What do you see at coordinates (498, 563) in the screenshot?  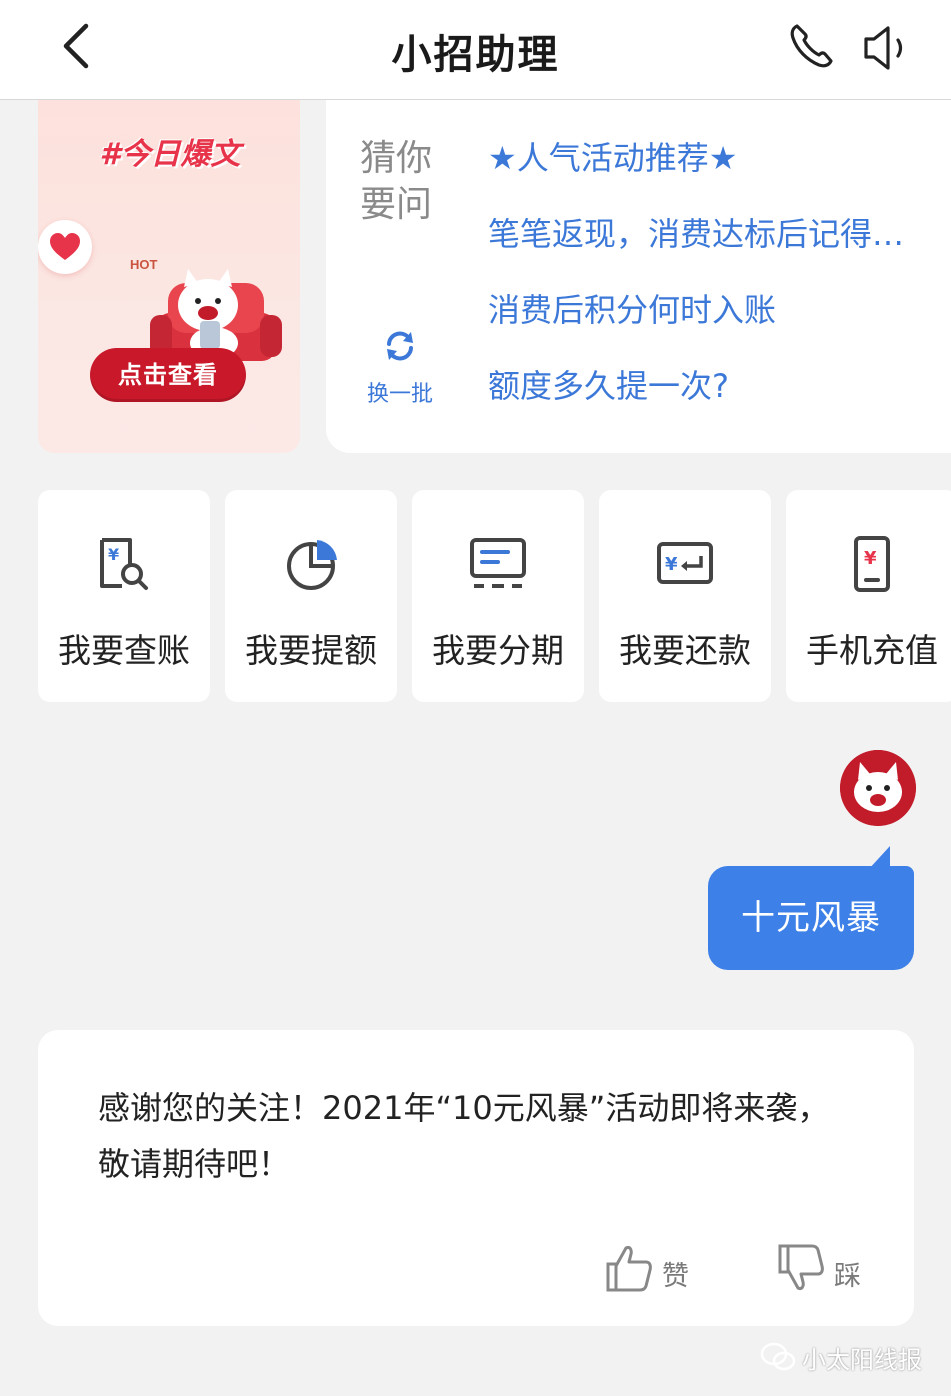 I see `installment-icon` at bounding box center [498, 563].